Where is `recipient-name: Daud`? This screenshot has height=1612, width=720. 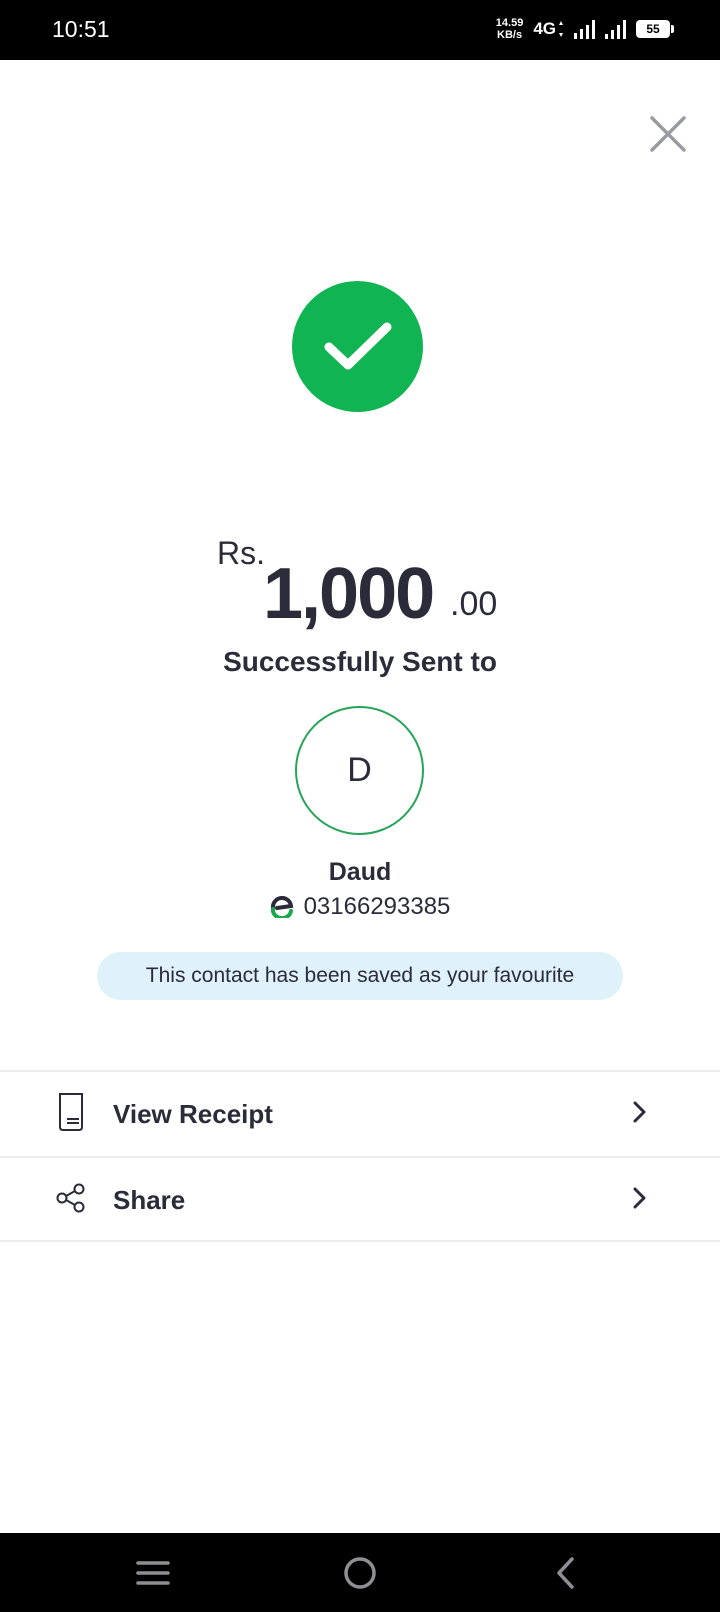
recipient-name: Daud is located at coordinates (360, 872).